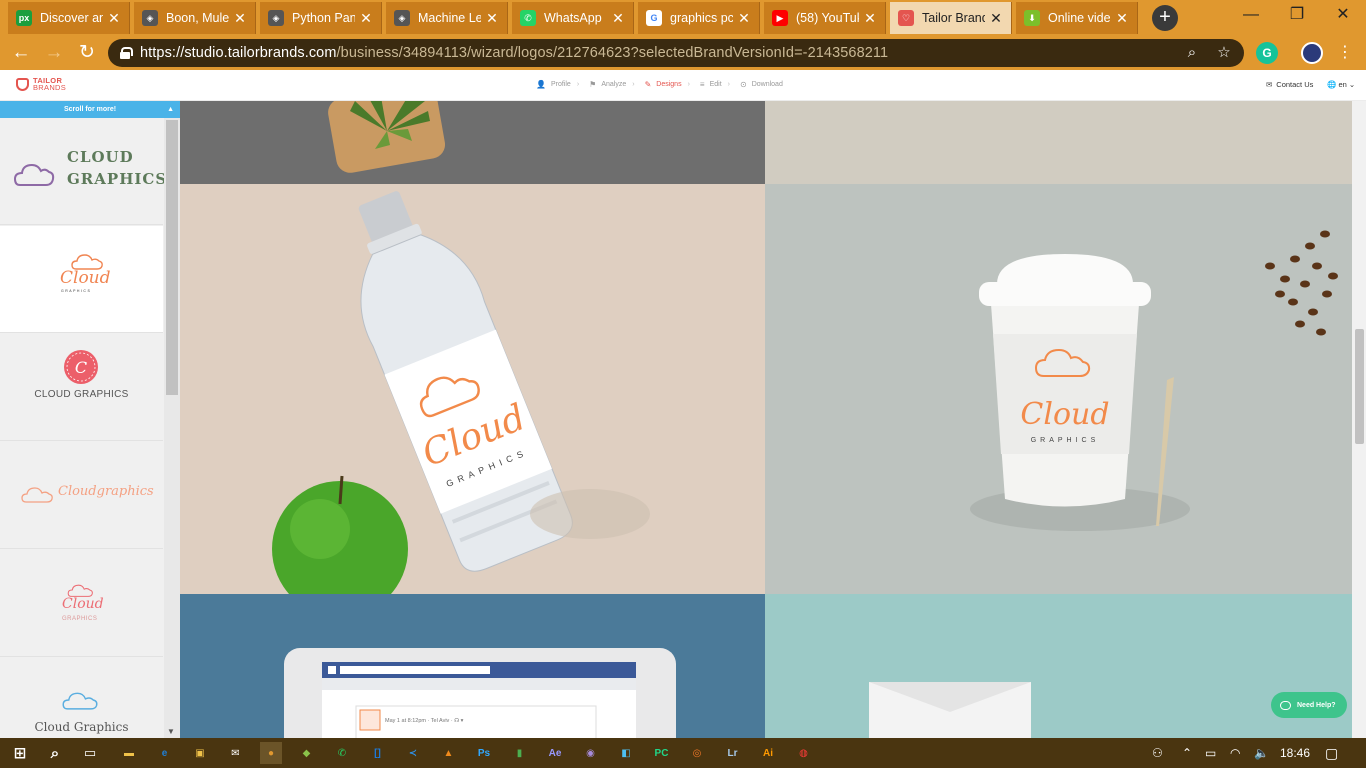 Image resolution: width=1366 pixels, height=768 pixels. I want to click on tray-chevron-icon: ⌃, so click(1187, 753).